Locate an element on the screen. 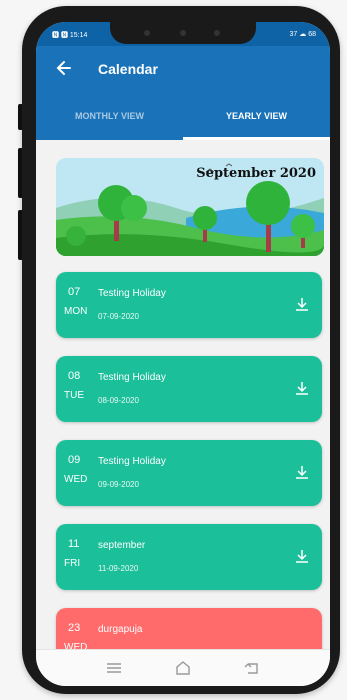 Image resolution: width=347 pixels, height=700 pixels. holiday-date: 11-09-2020 is located at coordinates (118, 568).